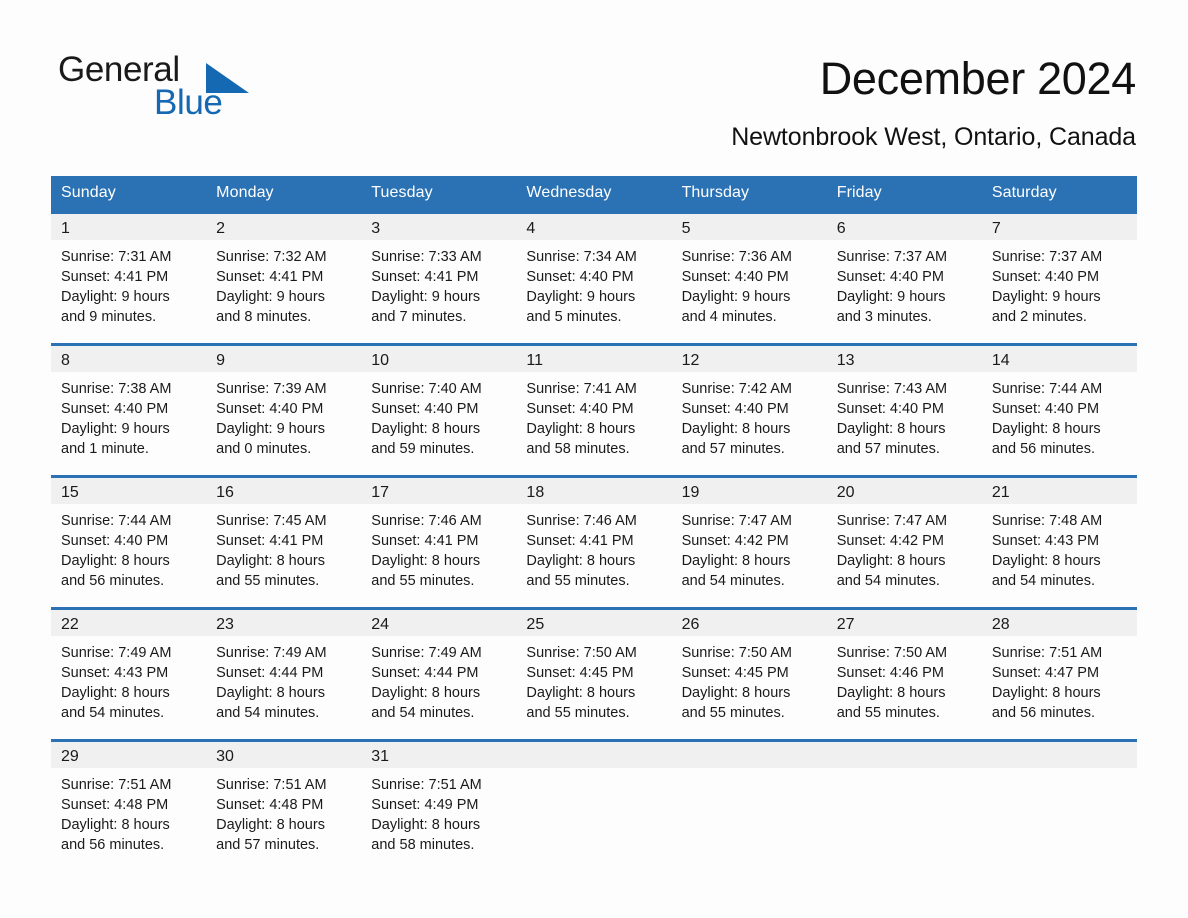 The width and height of the screenshot is (1188, 918). I want to click on sunrise-text: Sunrise: 7:48 AM, so click(1047, 521).